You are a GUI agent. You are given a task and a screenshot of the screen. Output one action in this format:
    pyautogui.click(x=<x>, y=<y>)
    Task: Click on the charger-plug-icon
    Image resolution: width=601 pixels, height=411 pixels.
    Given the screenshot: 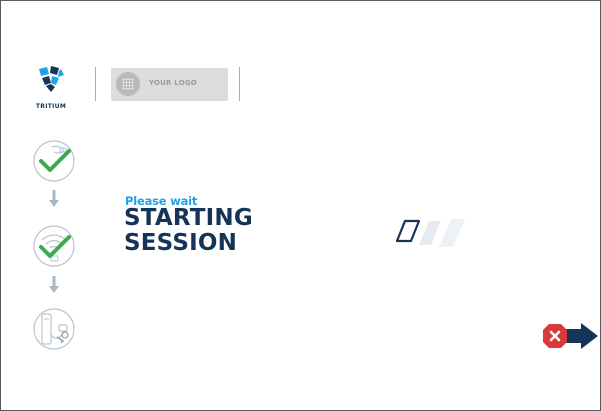 What is the action you would take?
    pyautogui.click(x=54, y=329)
    